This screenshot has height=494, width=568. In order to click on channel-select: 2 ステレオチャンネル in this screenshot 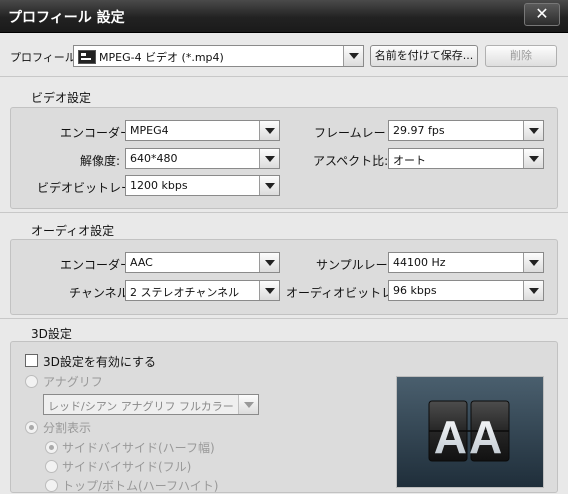, I will do `click(202, 290)`.